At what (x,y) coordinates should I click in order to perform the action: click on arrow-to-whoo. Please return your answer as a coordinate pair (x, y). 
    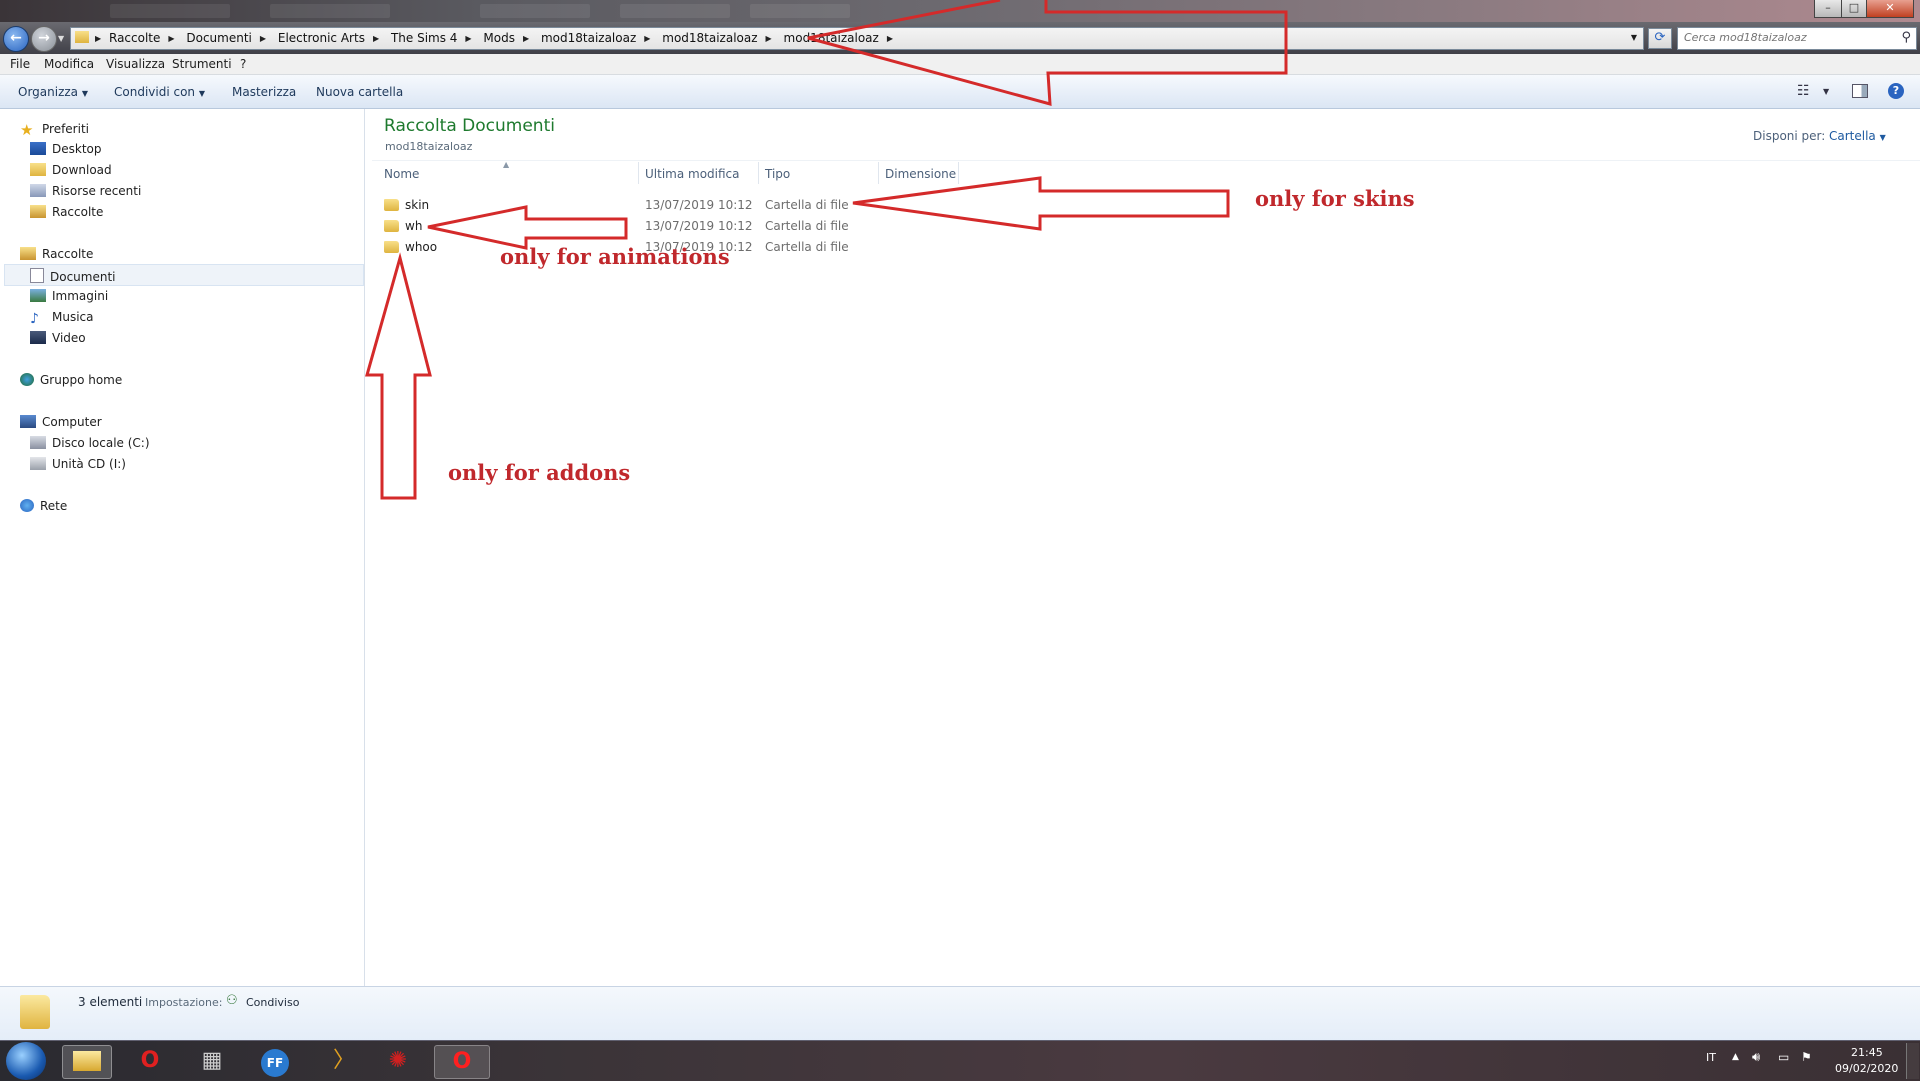
    Looking at the image, I should click on (398, 376).